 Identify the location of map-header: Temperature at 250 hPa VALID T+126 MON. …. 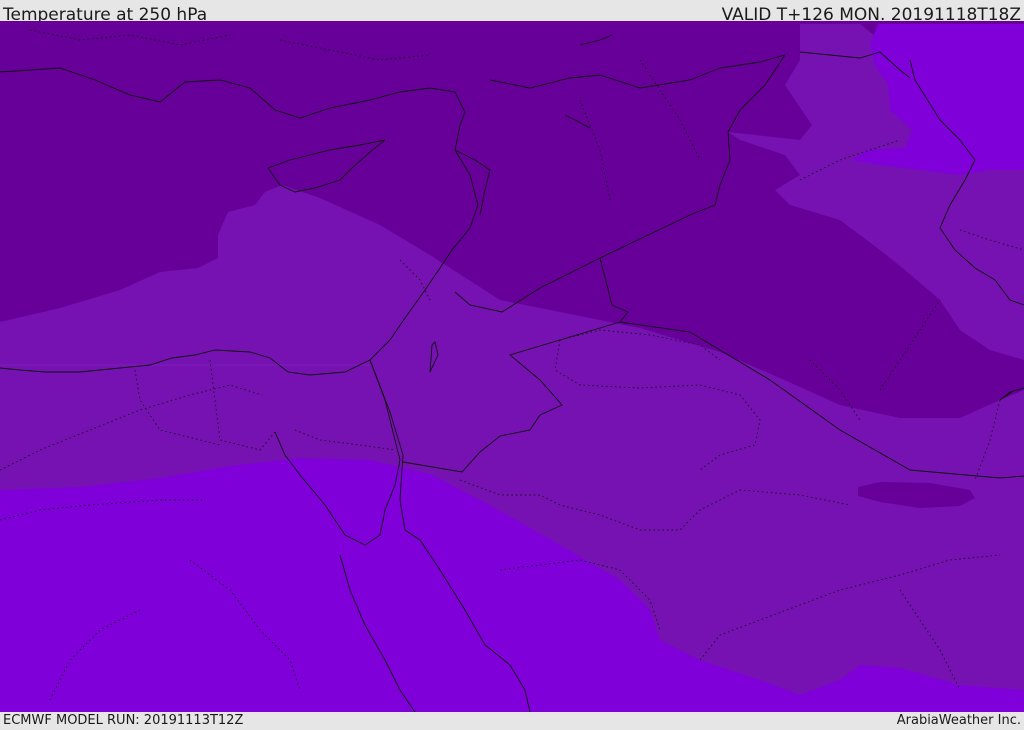
(512, 10).